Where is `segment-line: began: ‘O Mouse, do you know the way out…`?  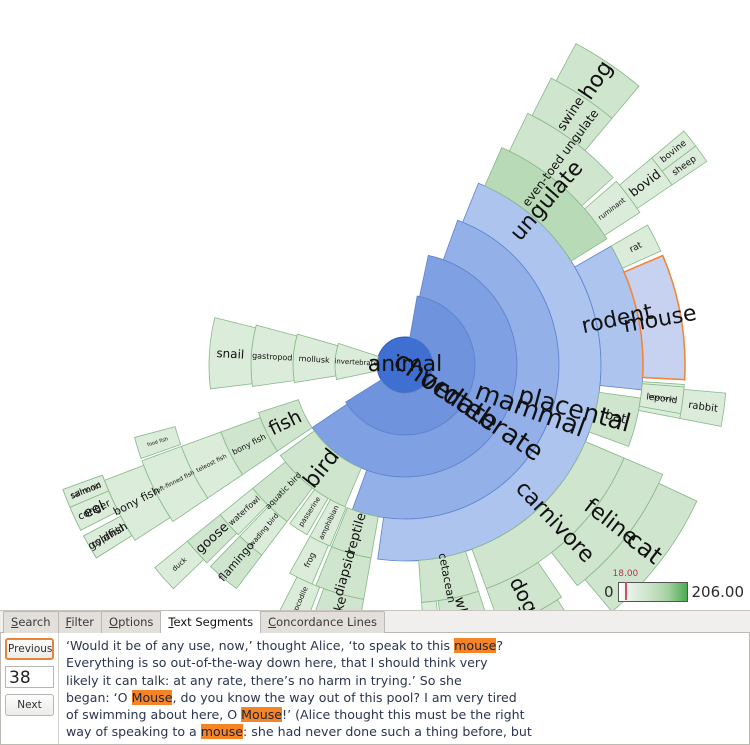 segment-line: began: ‘O Mouse, do you know the way out… is located at coordinates (404, 697).